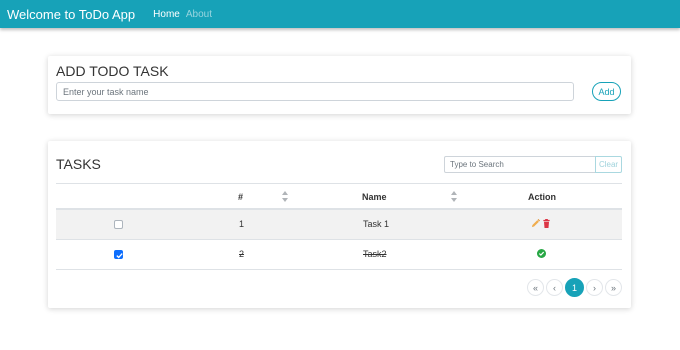  Describe the element at coordinates (546, 223) in the screenshot. I see `delete-icon` at that location.